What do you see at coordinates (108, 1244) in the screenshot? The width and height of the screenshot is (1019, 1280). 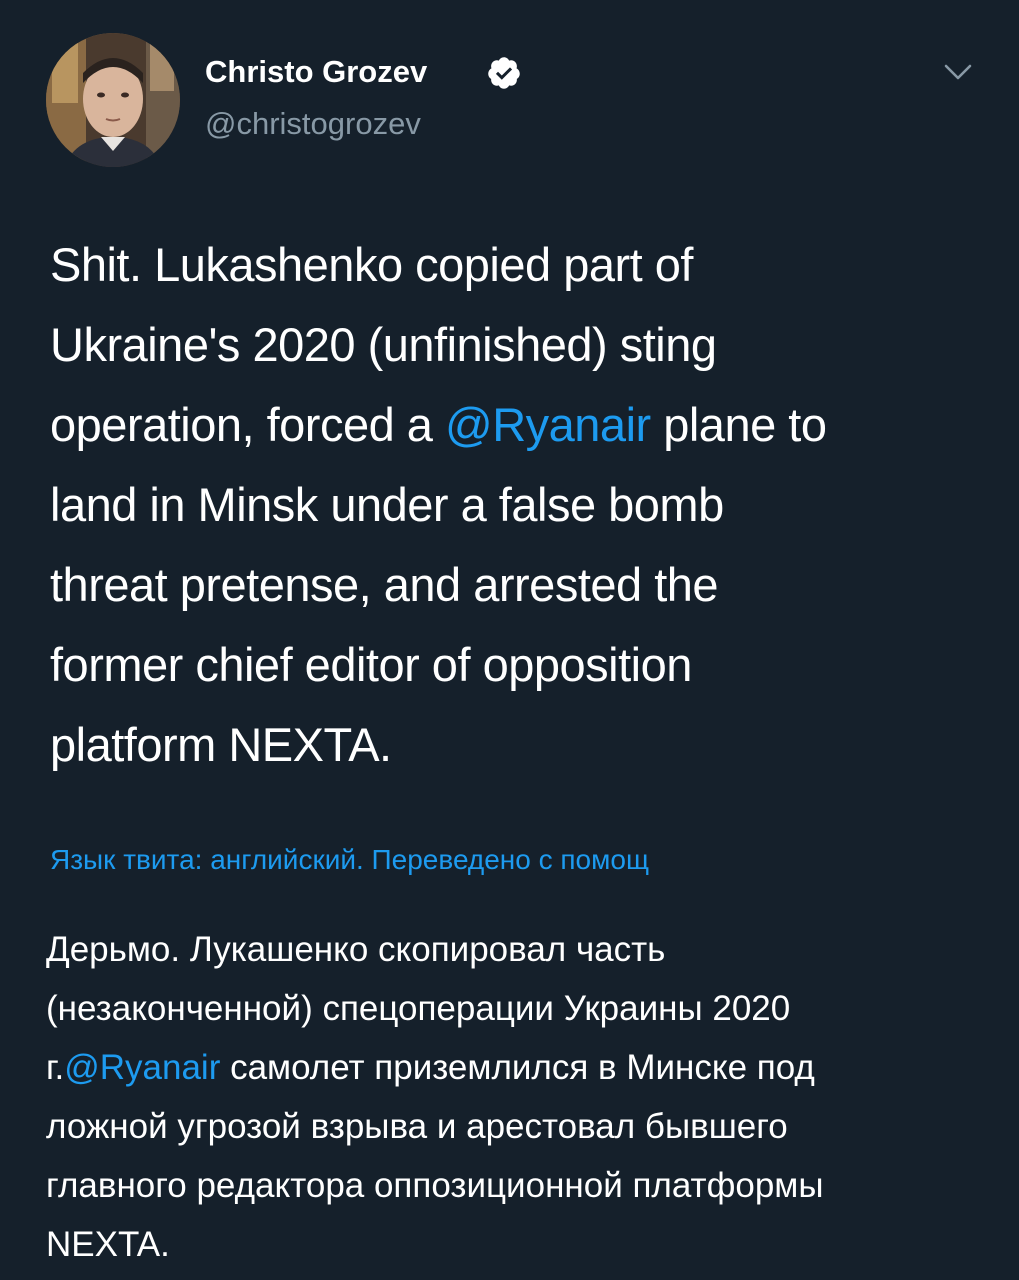 I see `translated-line: NEXTA.` at bounding box center [108, 1244].